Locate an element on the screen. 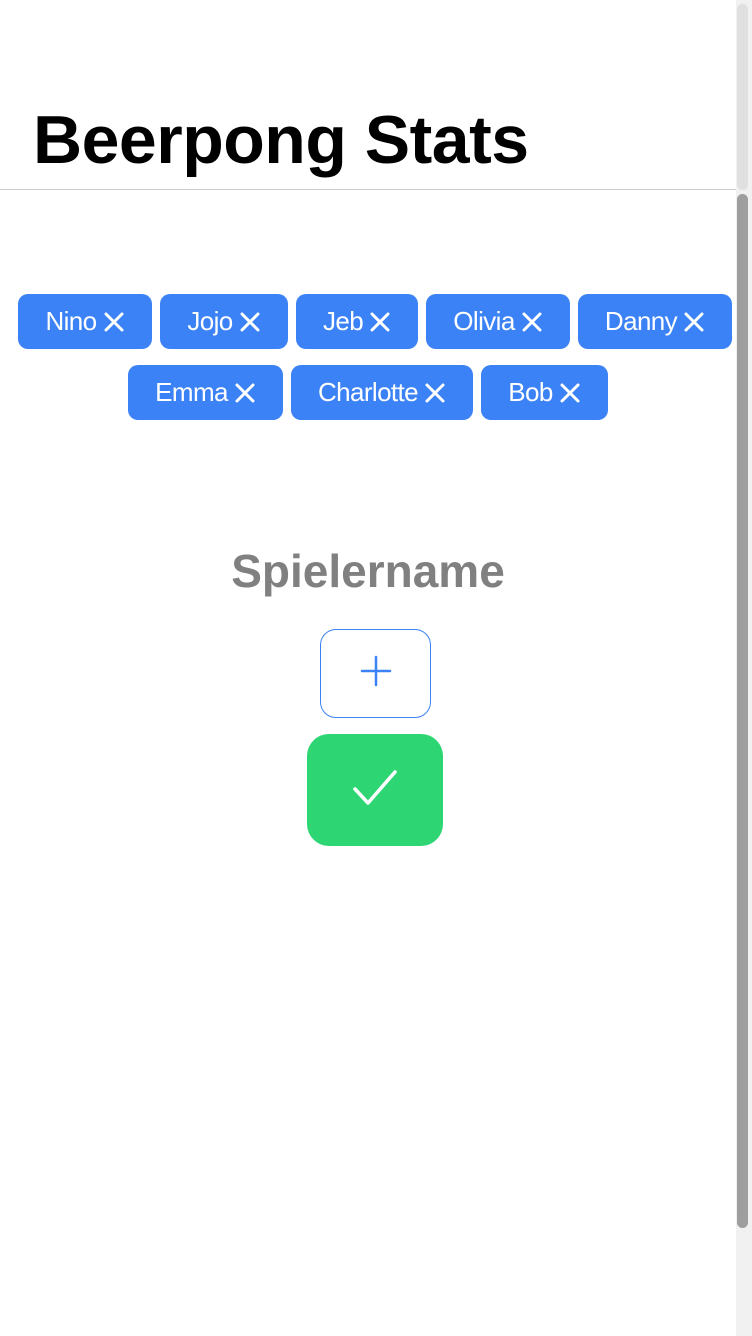 This screenshot has width=752, height=1336. player-chip-label: Jeb is located at coordinates (343, 321).